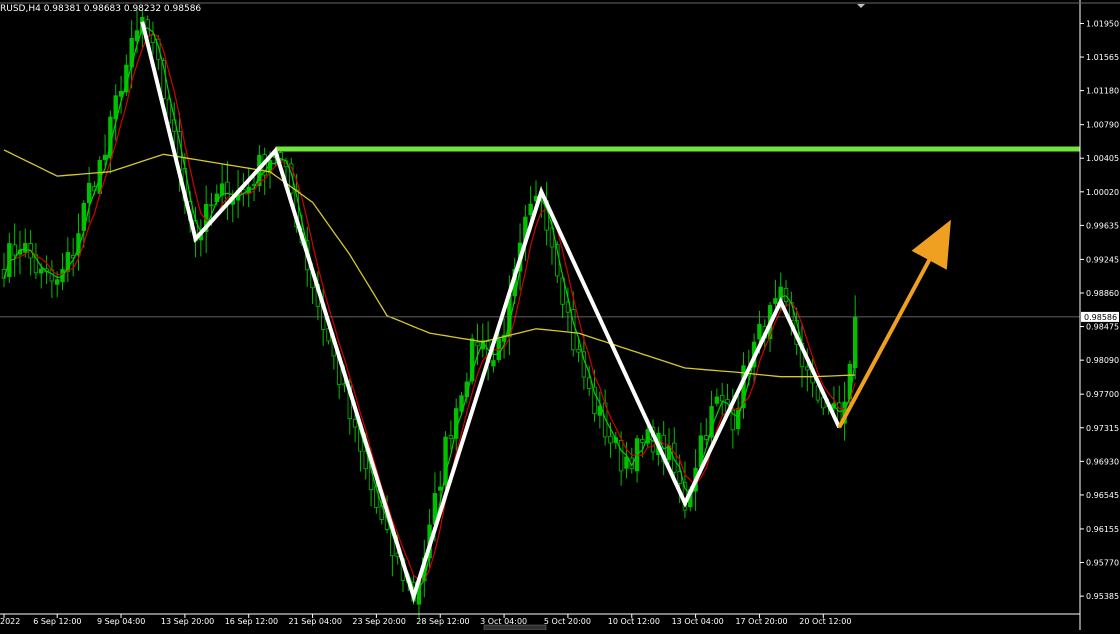 This screenshot has width=1120, height=634. I want to click on time-tick-label: 28 Sep 12:00, so click(442, 621).